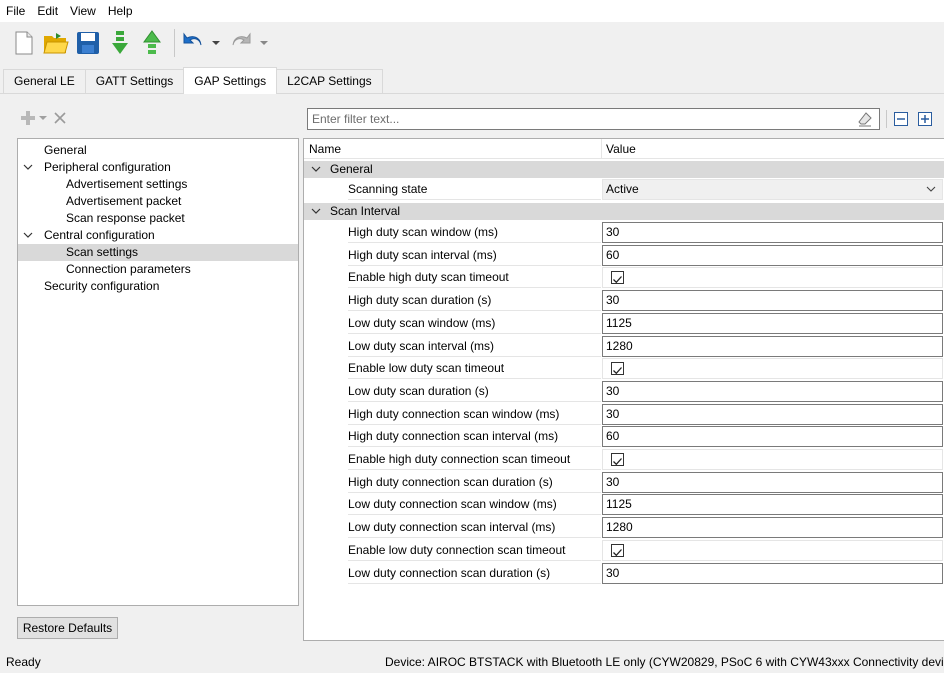  What do you see at coordinates (325, 149) in the screenshot?
I see `column-header-name: Name` at bounding box center [325, 149].